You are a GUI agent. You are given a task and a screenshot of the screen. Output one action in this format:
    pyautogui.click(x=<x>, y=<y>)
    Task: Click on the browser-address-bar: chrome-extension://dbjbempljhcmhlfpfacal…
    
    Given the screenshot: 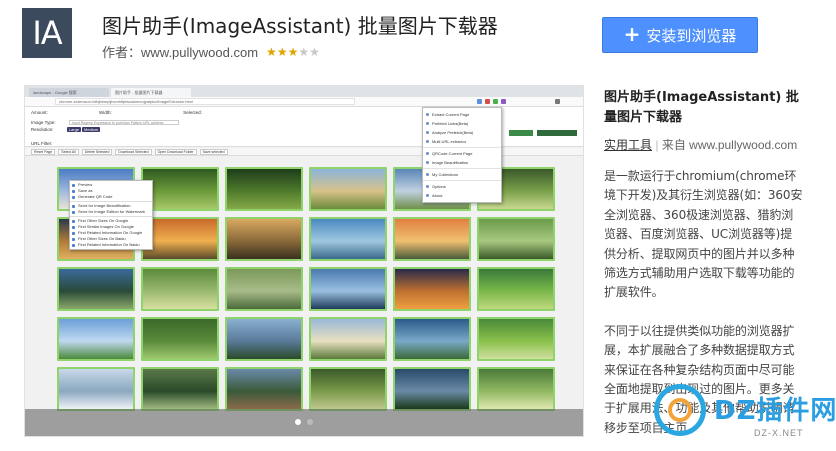 What is the action you would take?
    pyautogui.click(x=304, y=102)
    